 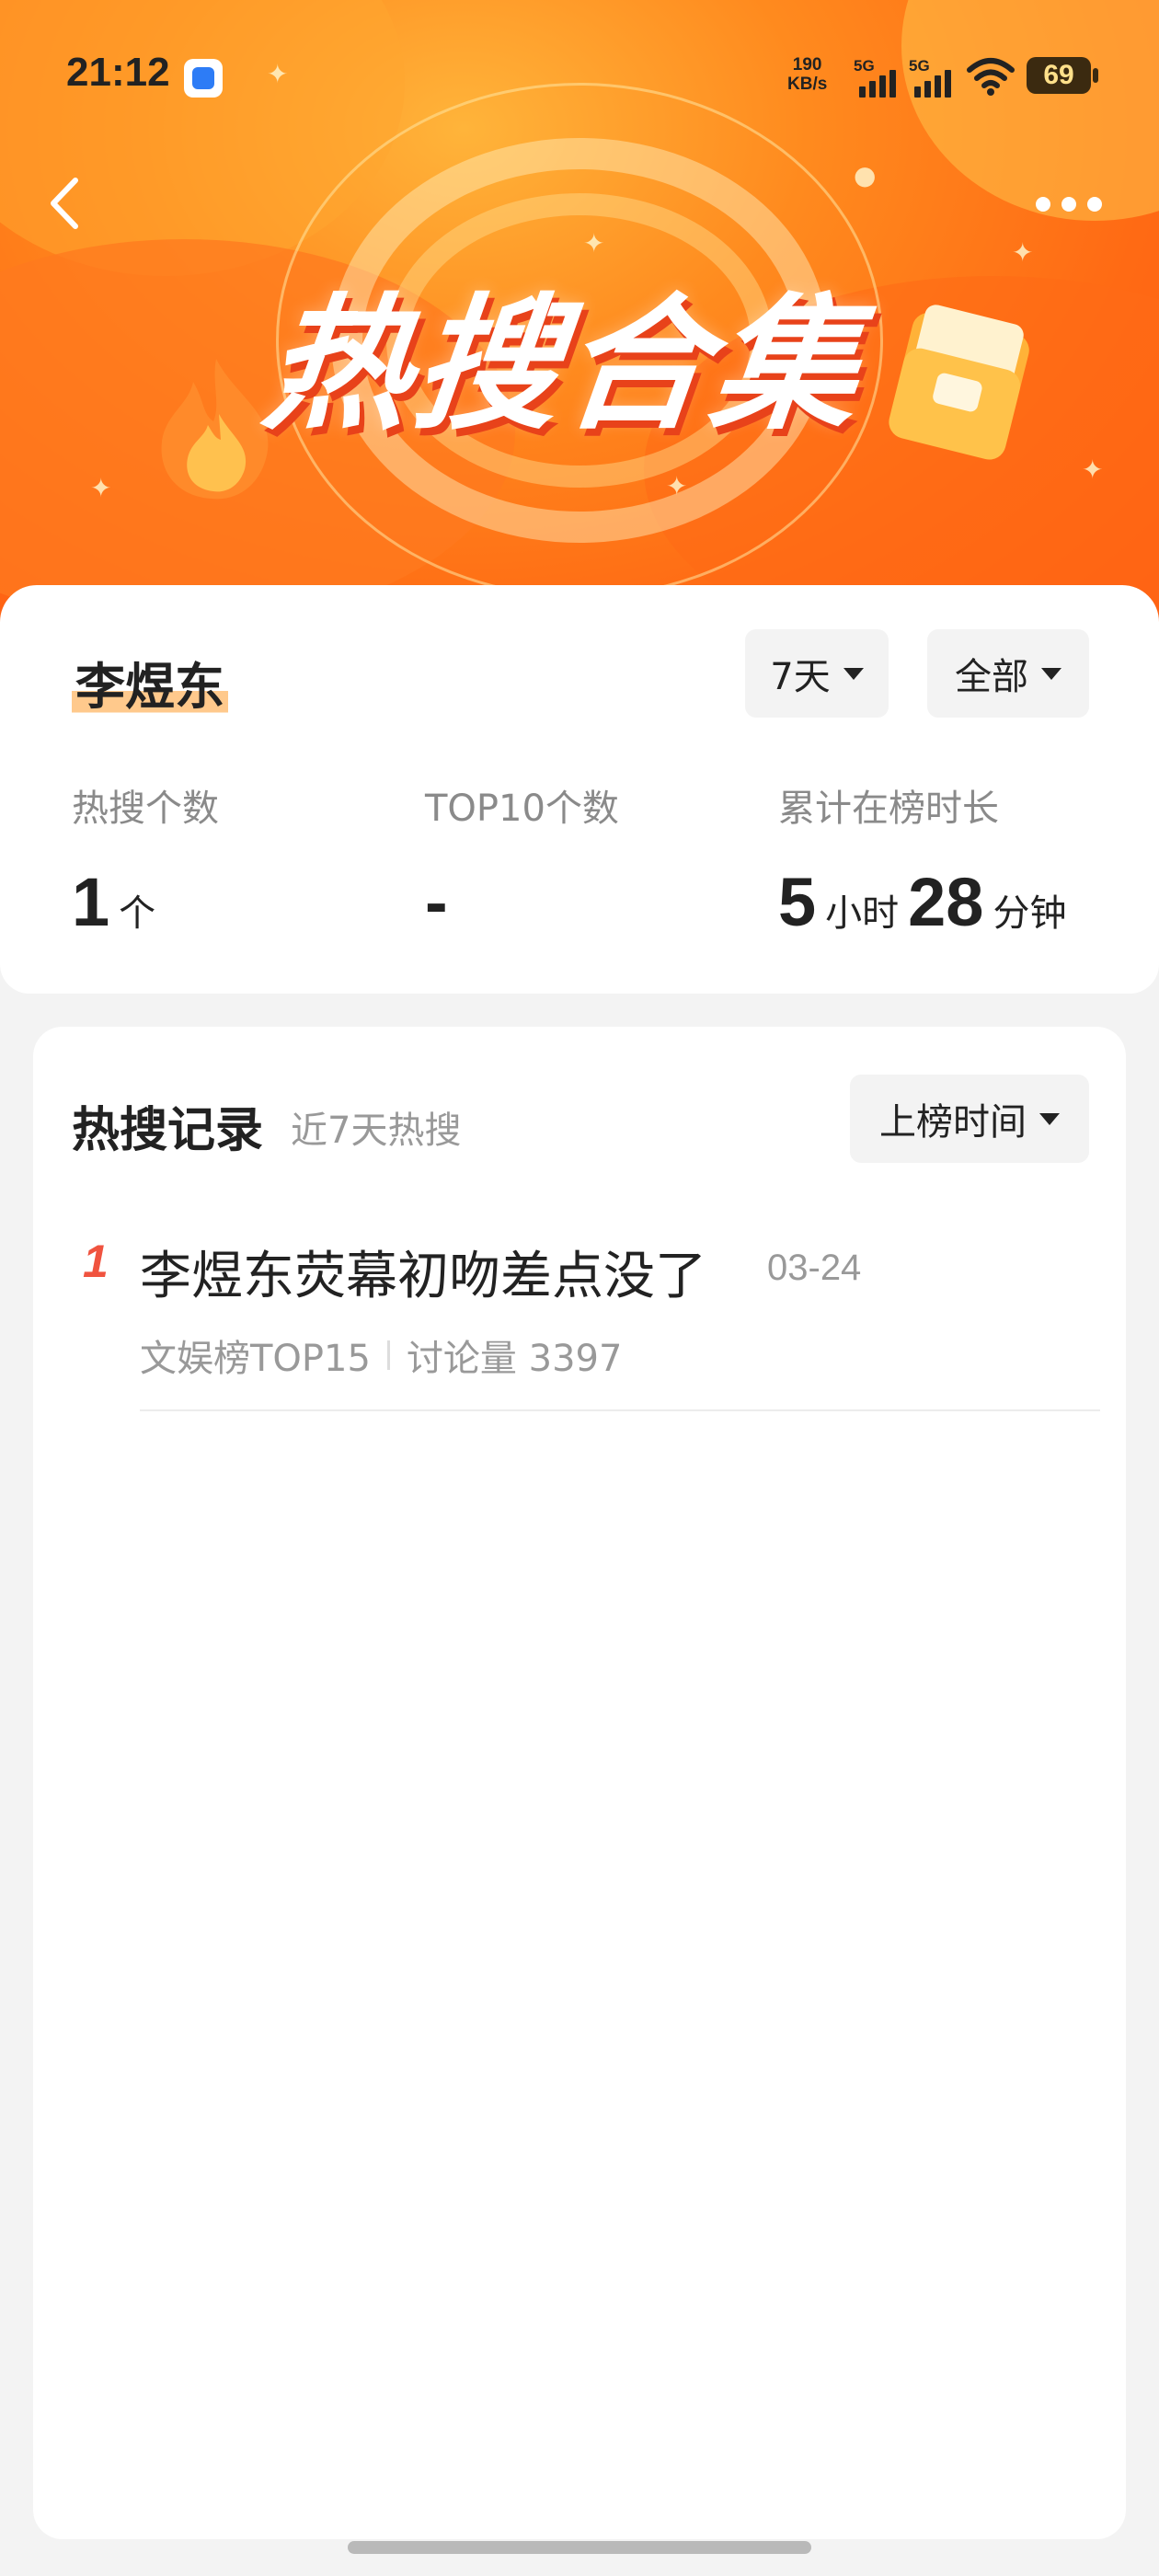 I want to click on net-speed: 190 KB/s, so click(x=807, y=74).